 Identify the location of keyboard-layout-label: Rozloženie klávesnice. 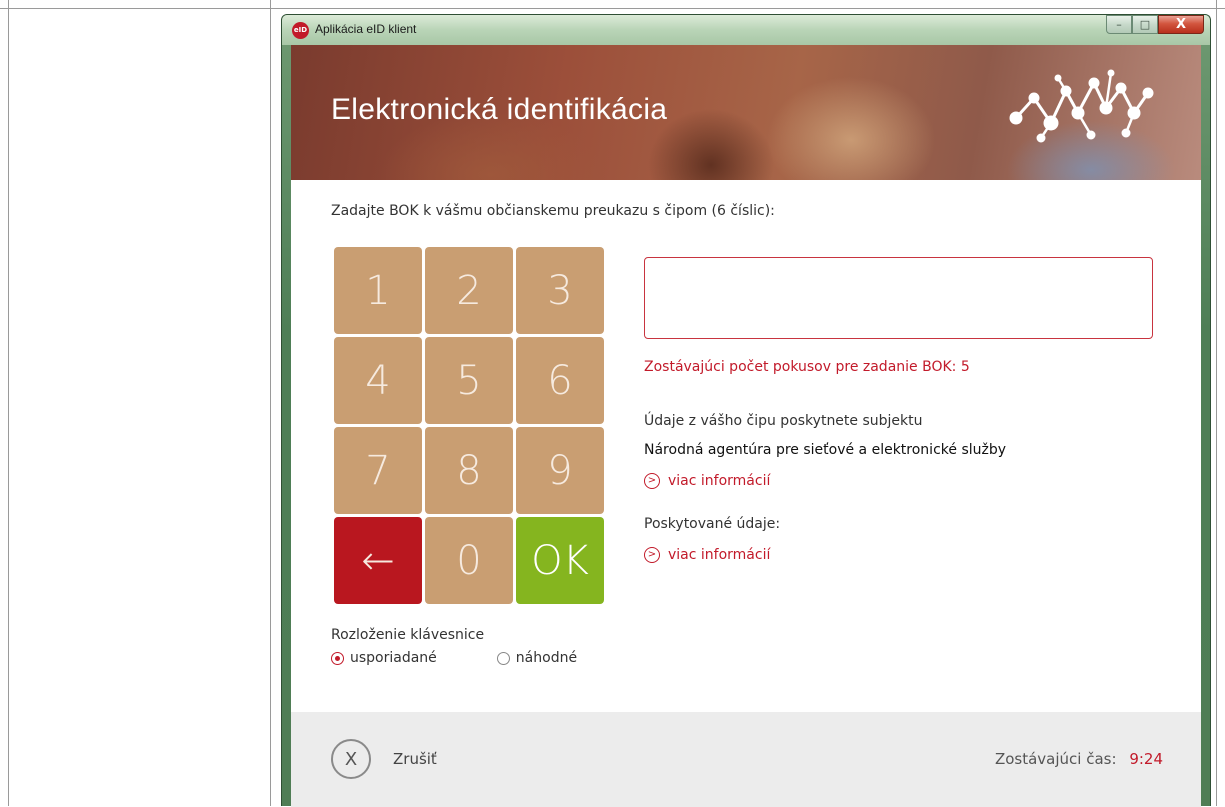
(408, 635).